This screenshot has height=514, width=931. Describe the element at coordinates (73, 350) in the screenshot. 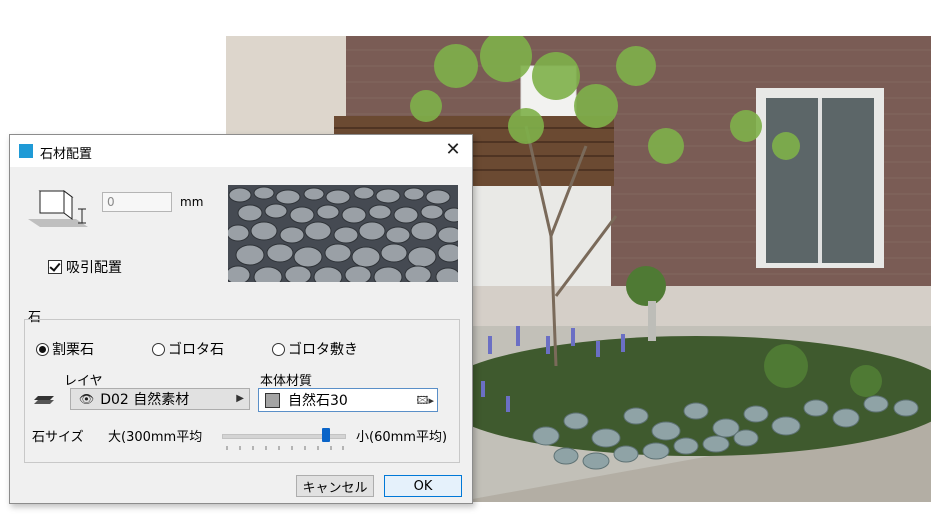

I see `radio-label: 割栗石` at that location.